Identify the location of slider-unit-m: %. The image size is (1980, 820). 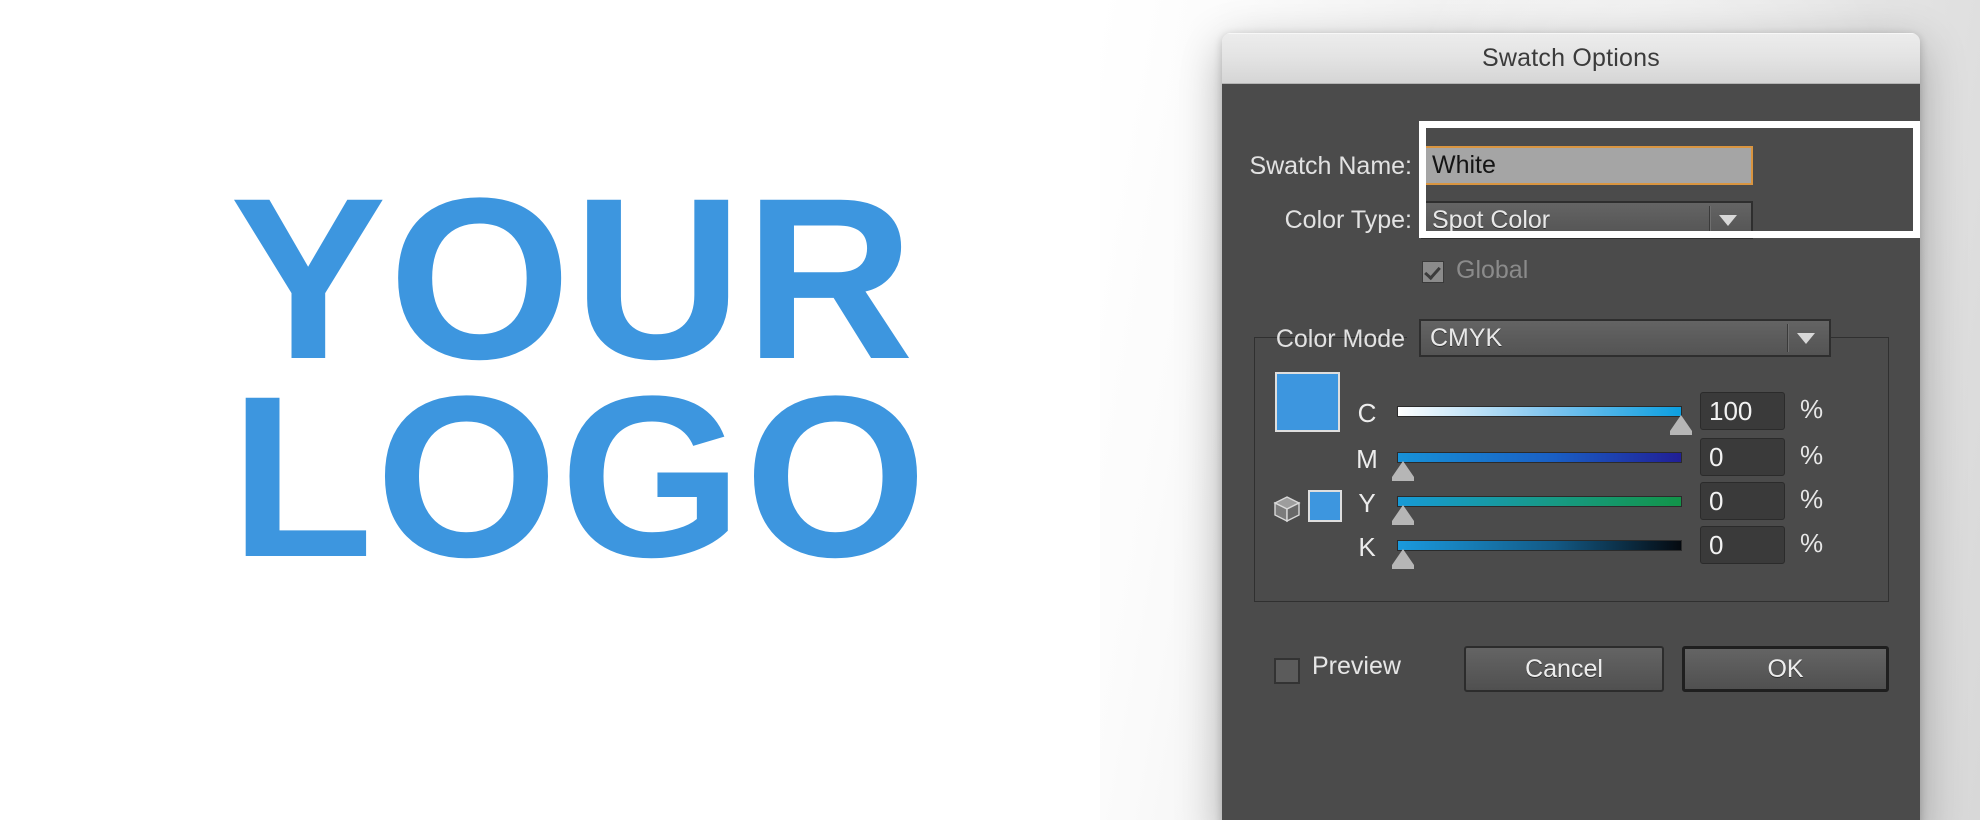
(1812, 455).